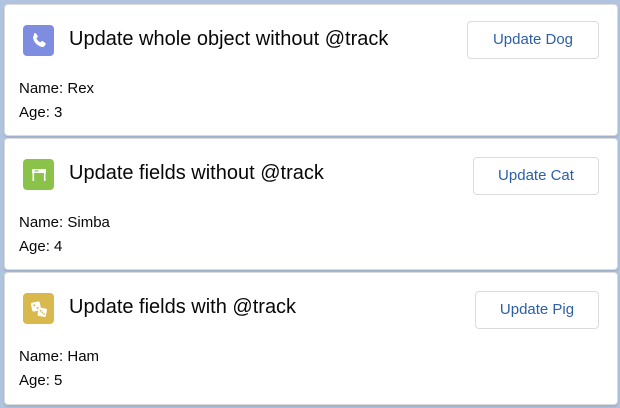 Image resolution: width=620 pixels, height=408 pixels. What do you see at coordinates (38, 40) in the screenshot?
I see `phone-icon` at bounding box center [38, 40].